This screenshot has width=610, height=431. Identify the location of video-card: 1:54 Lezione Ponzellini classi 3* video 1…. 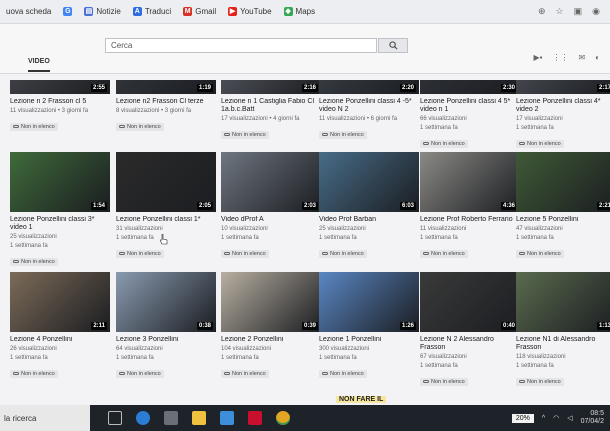
(60, 210).